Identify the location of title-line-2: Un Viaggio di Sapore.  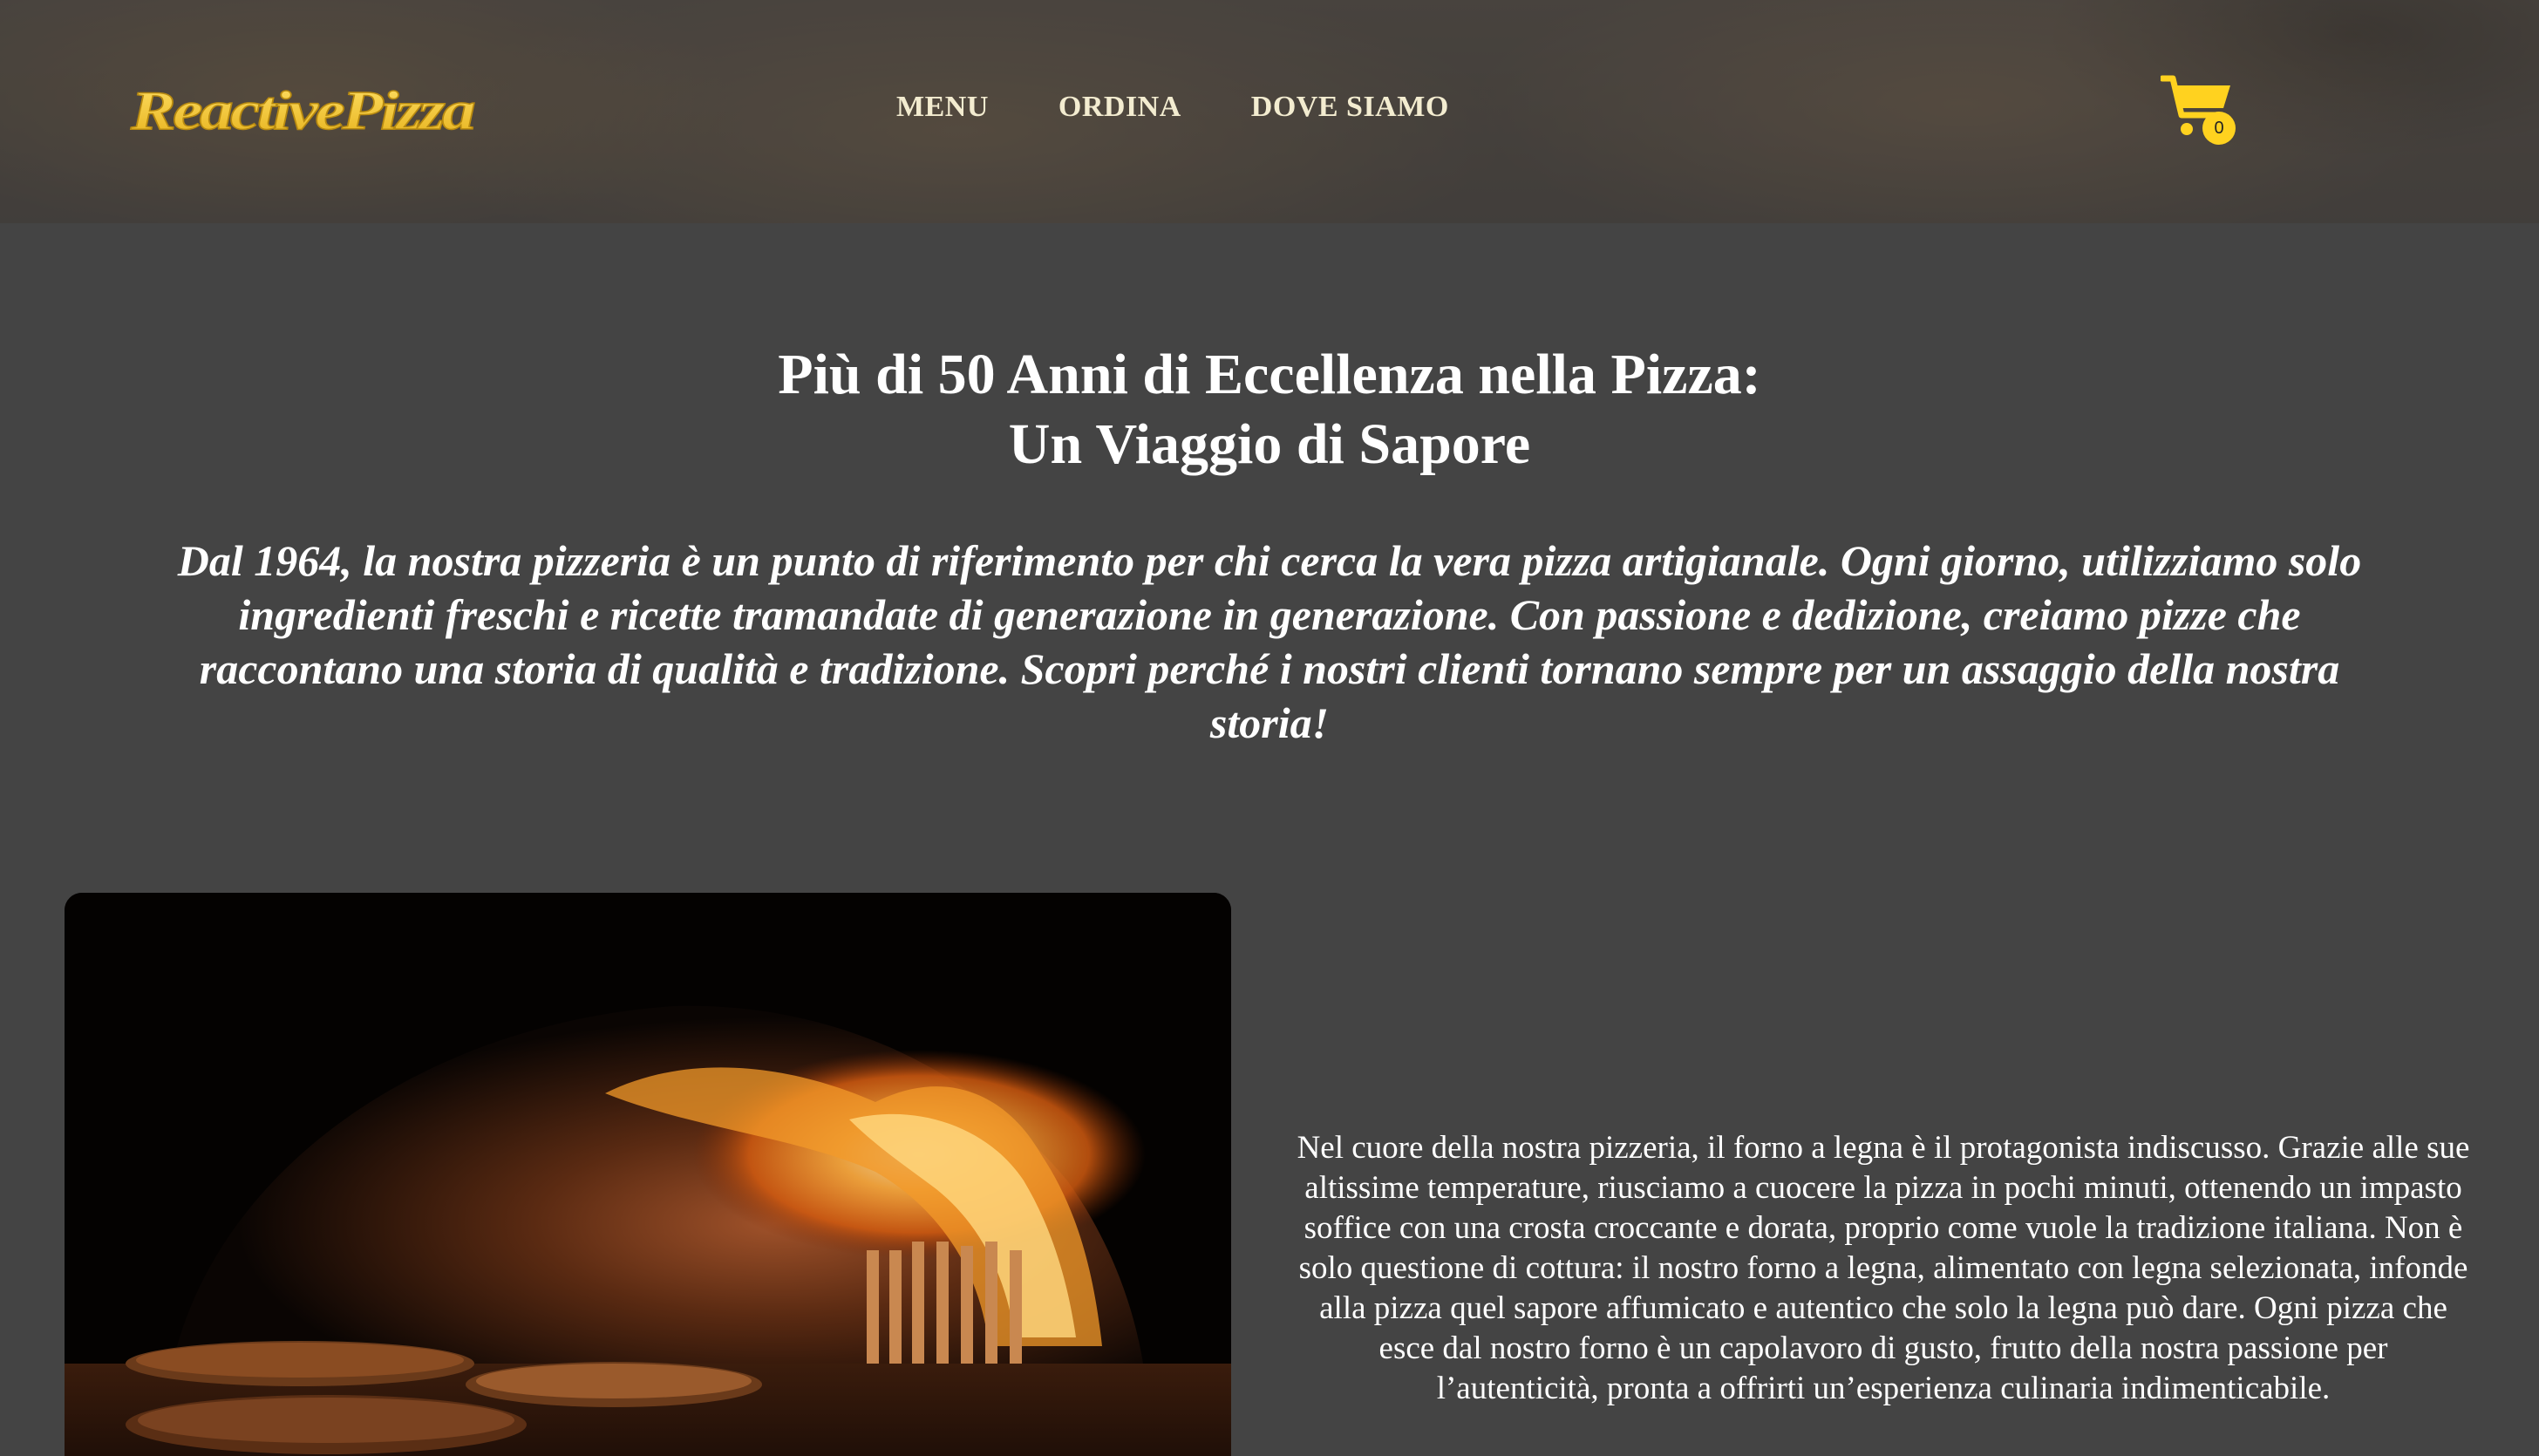
(1269, 444).